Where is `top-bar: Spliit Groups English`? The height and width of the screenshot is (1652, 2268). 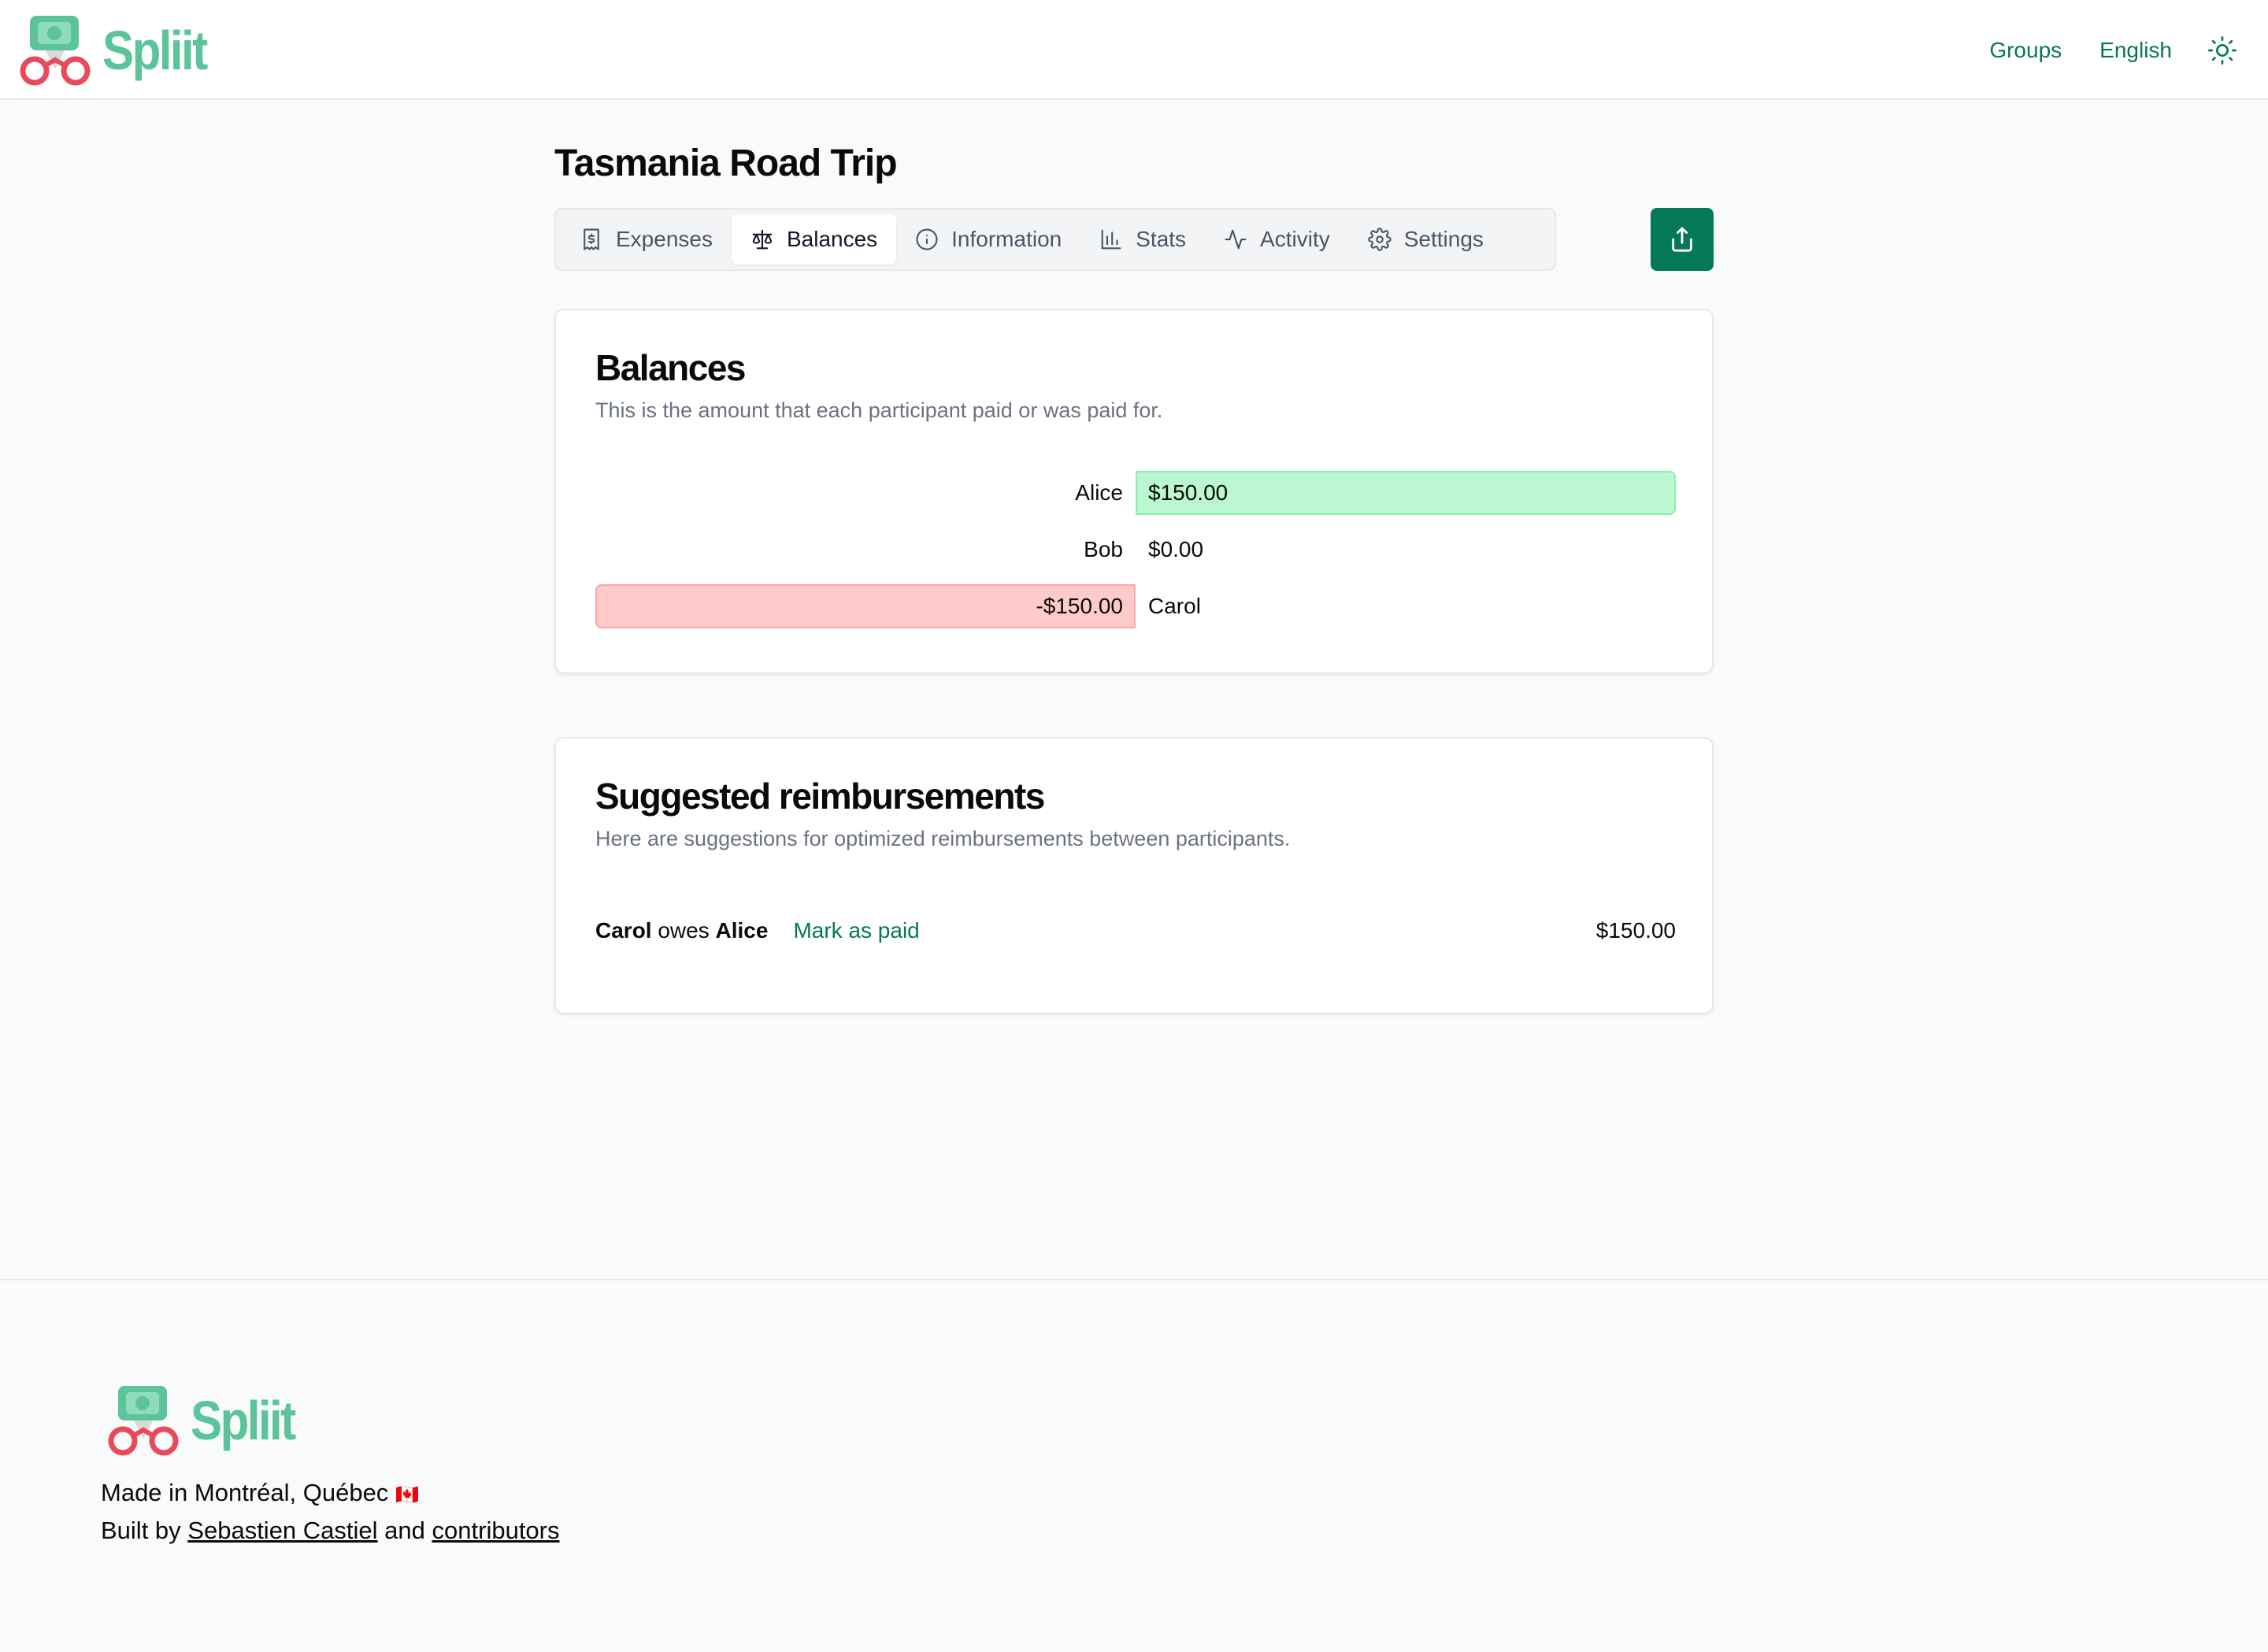 top-bar: Spliit Groups English is located at coordinates (1134, 50).